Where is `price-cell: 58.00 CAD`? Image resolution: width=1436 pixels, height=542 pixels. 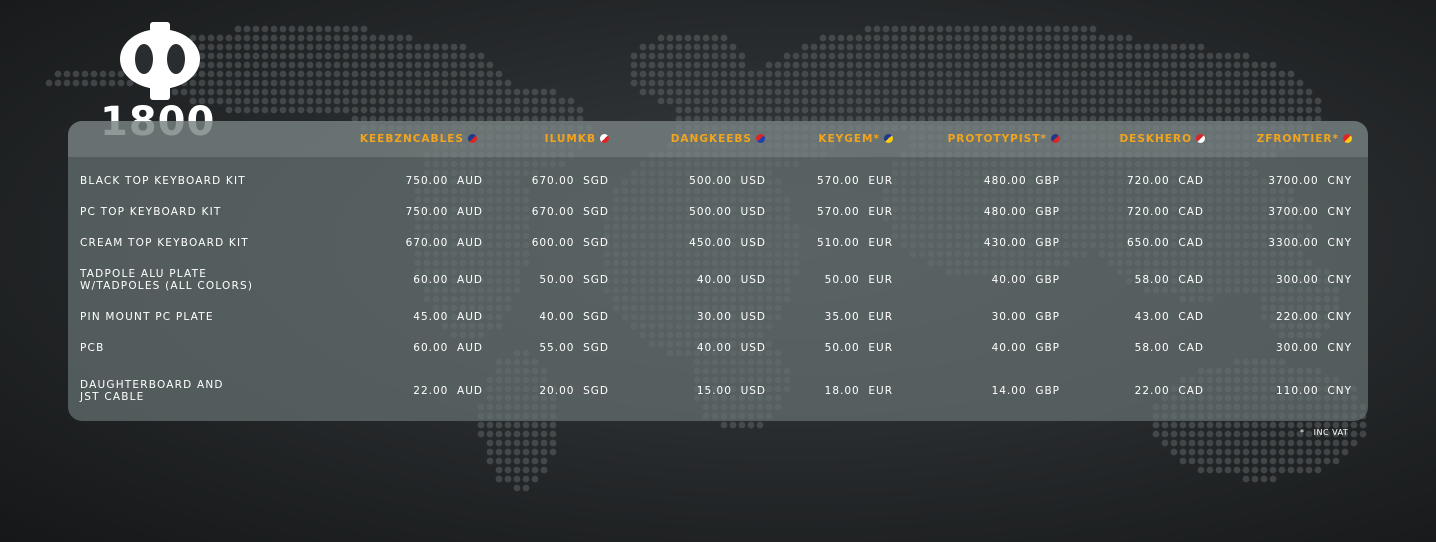
price-cell: 58.00 CAD is located at coordinates (1169, 280).